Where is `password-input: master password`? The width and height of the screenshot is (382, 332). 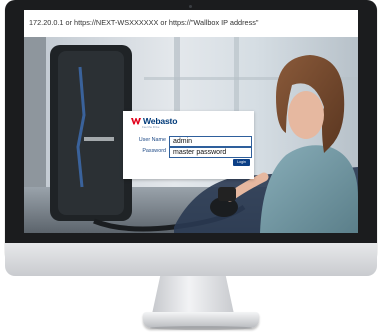 password-input: master password is located at coordinates (210, 152).